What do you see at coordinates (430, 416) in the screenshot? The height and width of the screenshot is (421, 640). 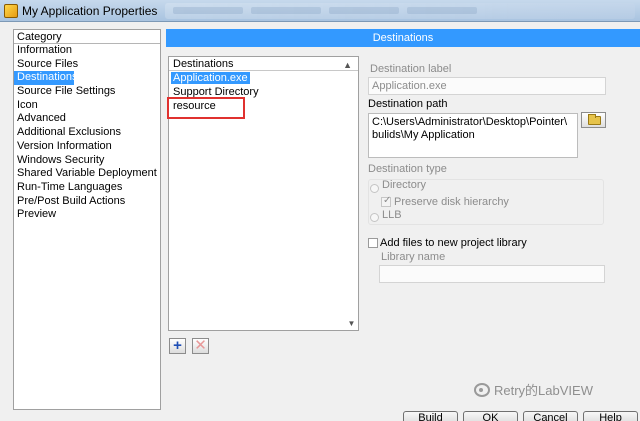 I see `build-button: Build` at bounding box center [430, 416].